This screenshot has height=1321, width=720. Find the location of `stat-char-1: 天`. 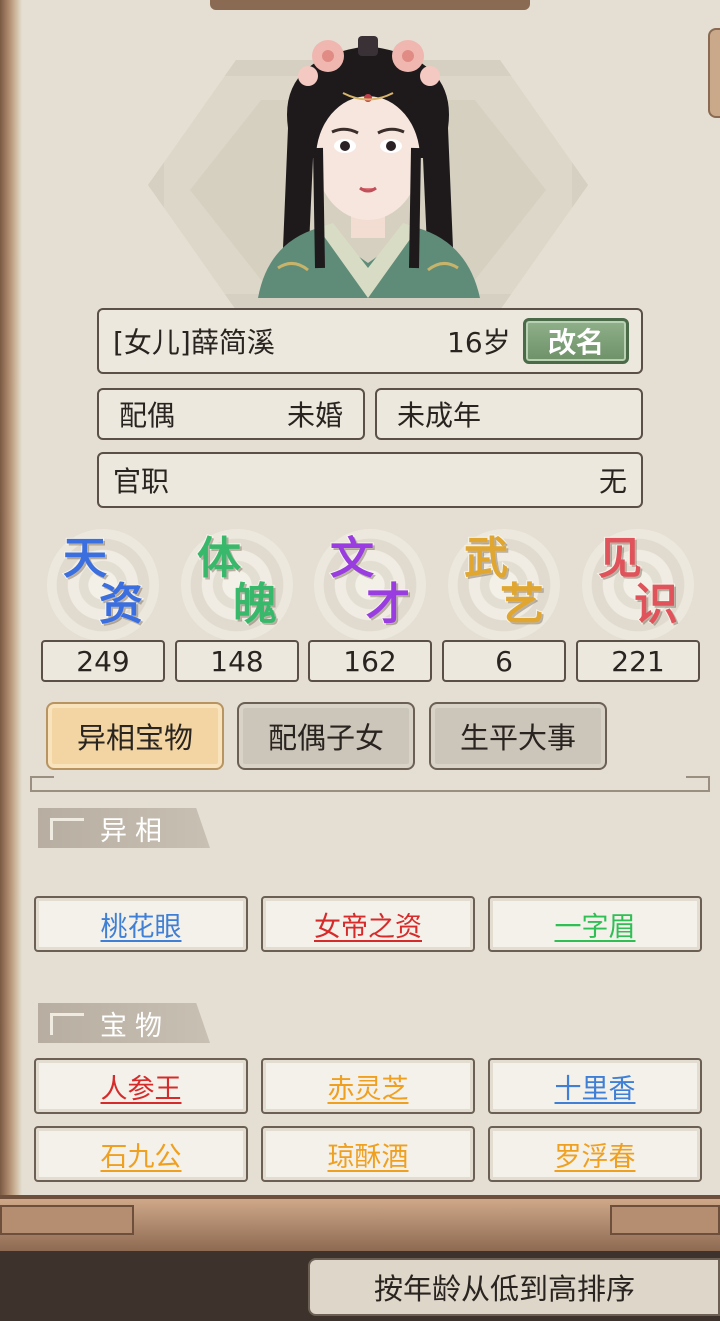

stat-char-1: 天 is located at coordinates (85, 558).